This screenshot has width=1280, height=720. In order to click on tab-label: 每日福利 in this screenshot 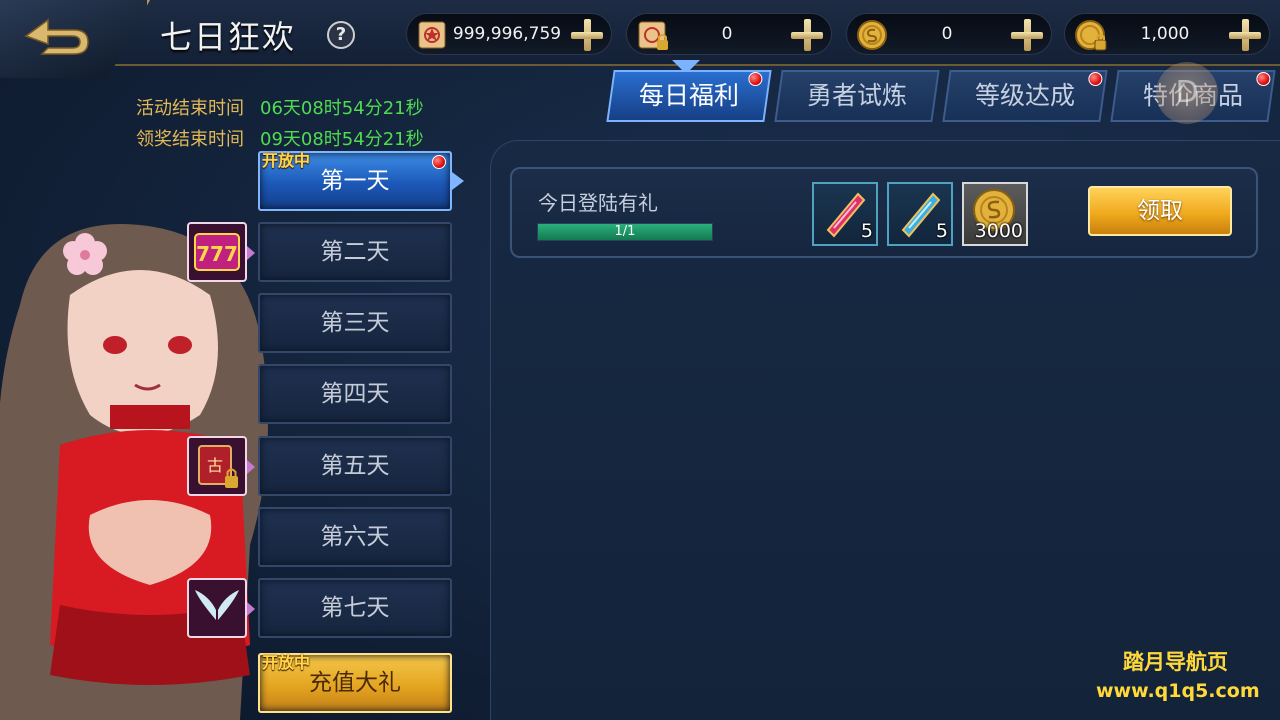, I will do `click(688, 95)`.